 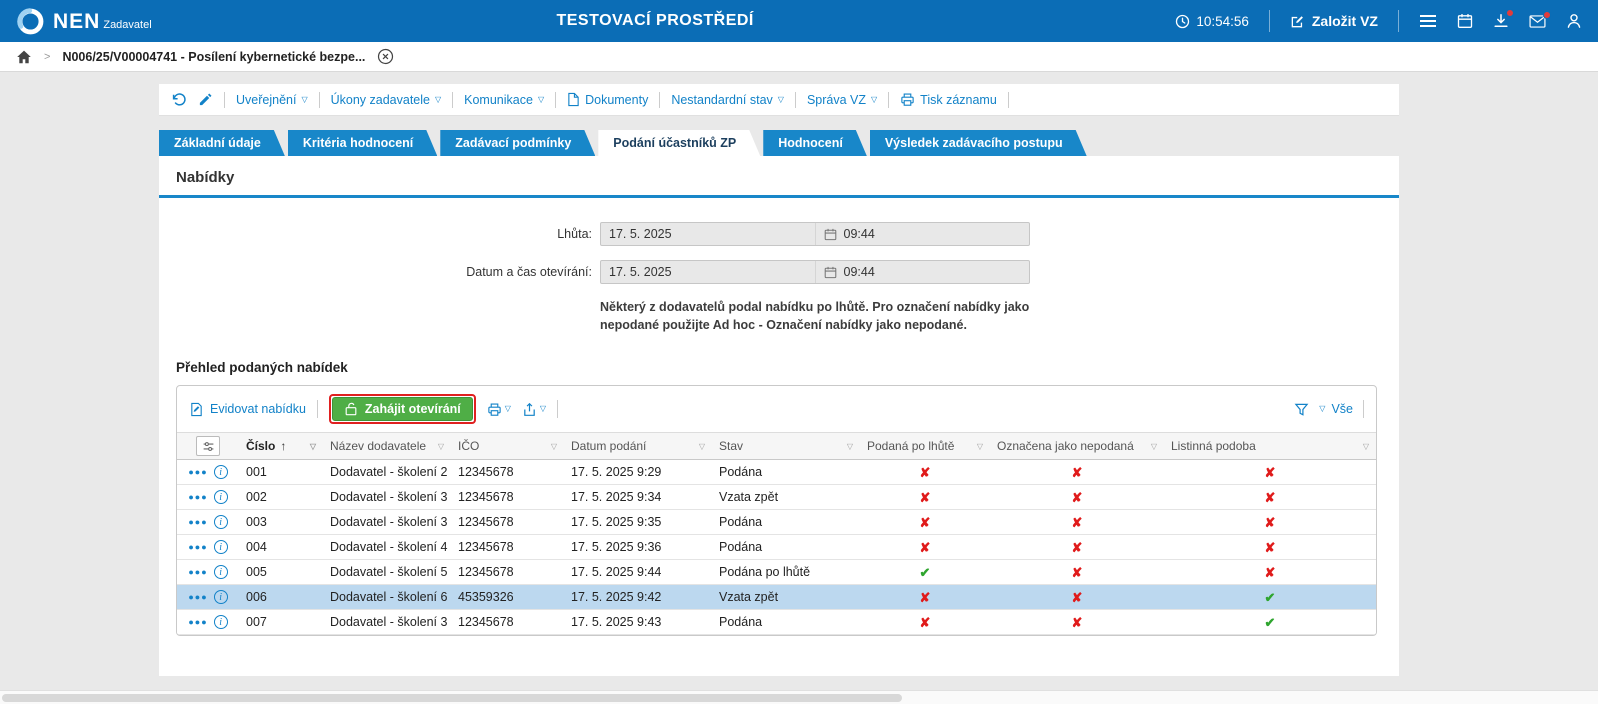 What do you see at coordinates (655, 20) in the screenshot?
I see `environment-title: TESTOVACÍ PROSTŘEDÍ` at bounding box center [655, 20].